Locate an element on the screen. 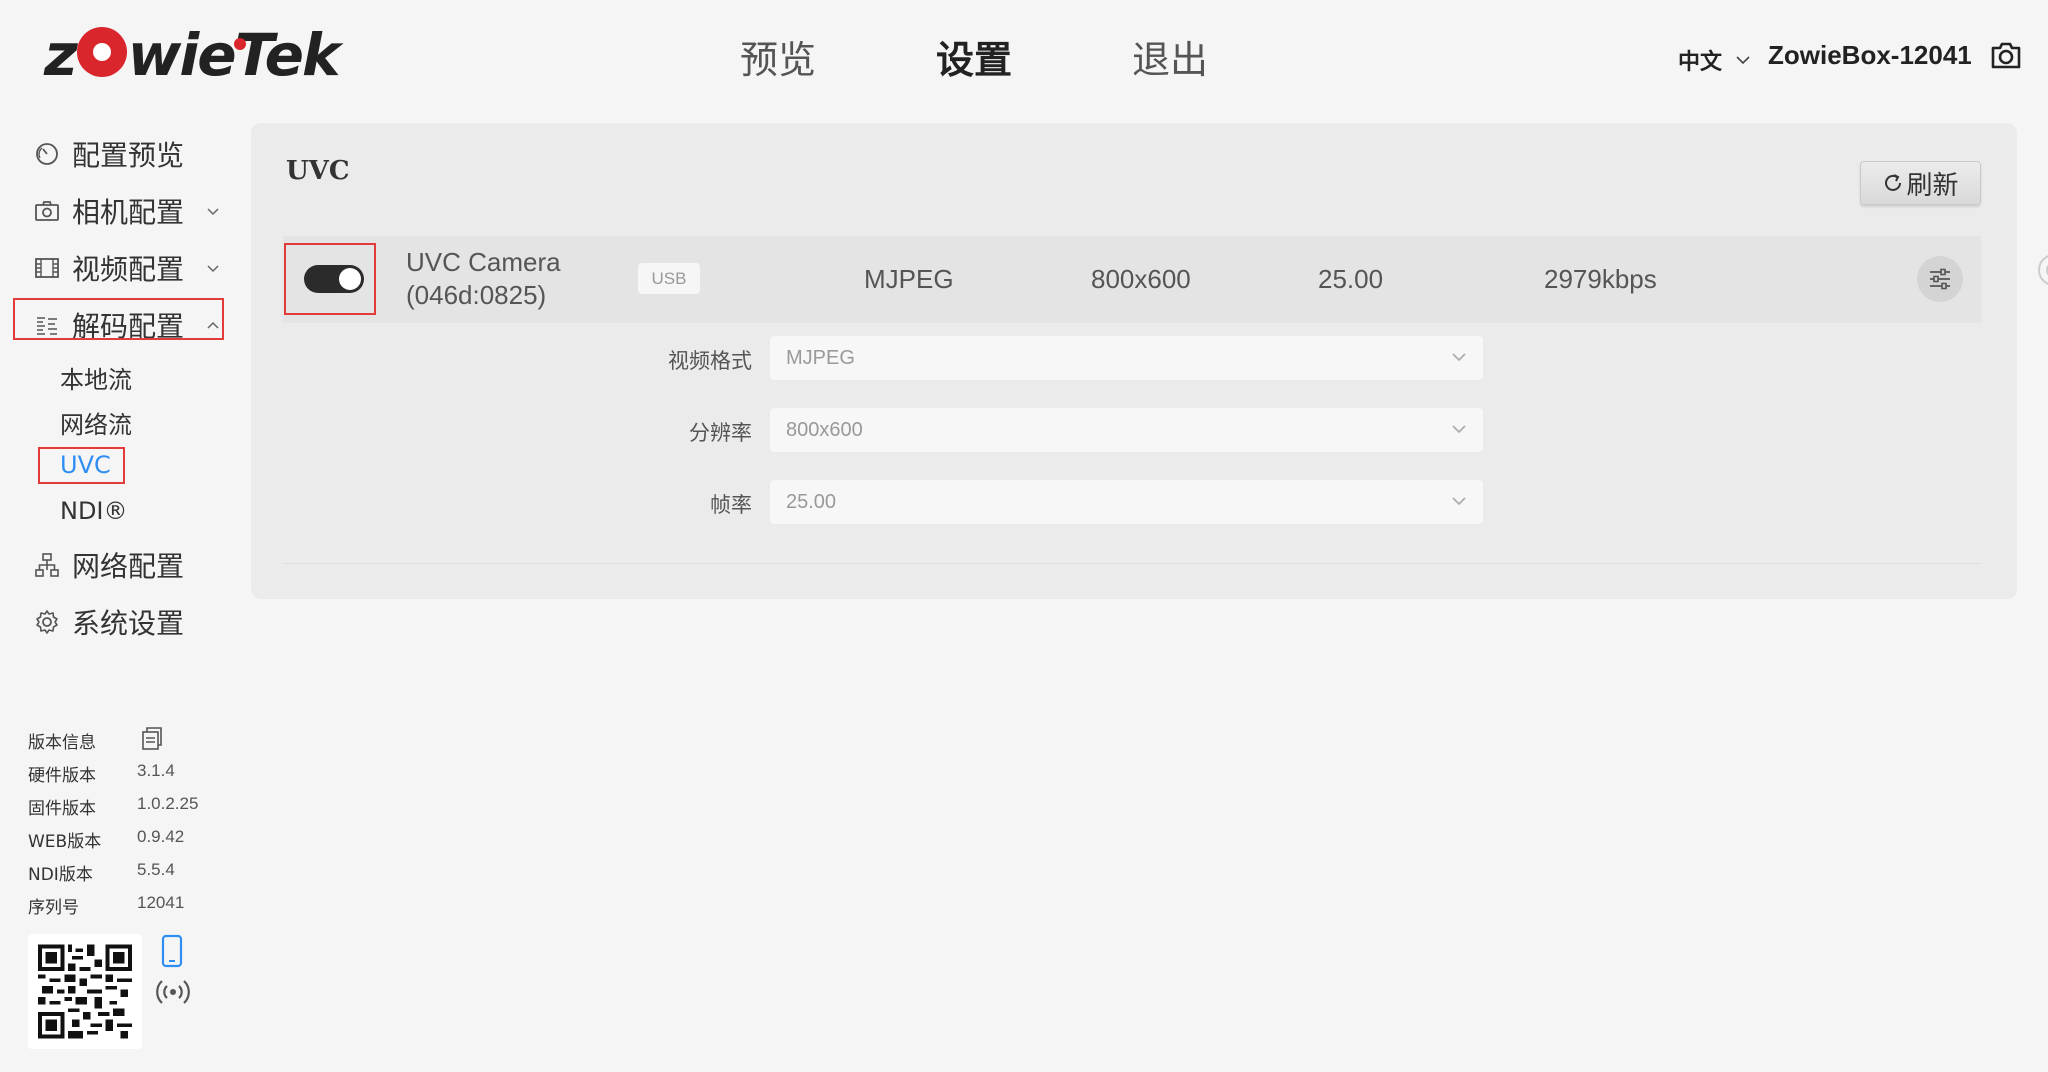 The height and width of the screenshot is (1072, 2048). network-icon is located at coordinates (47, 565).